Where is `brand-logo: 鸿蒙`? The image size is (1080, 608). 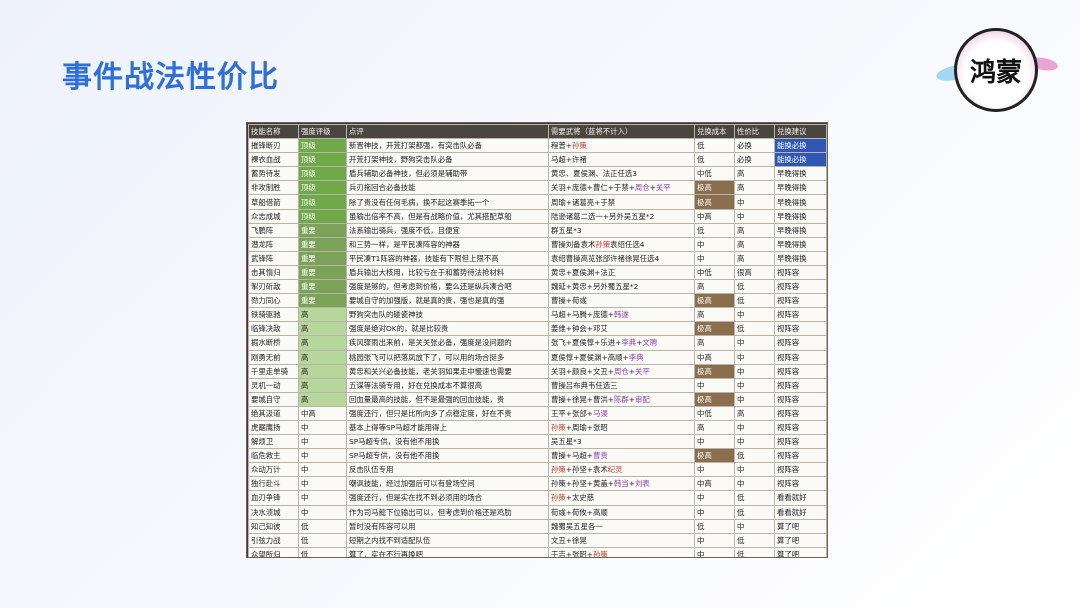
brand-logo: 鸿蒙 is located at coordinates (1001, 74).